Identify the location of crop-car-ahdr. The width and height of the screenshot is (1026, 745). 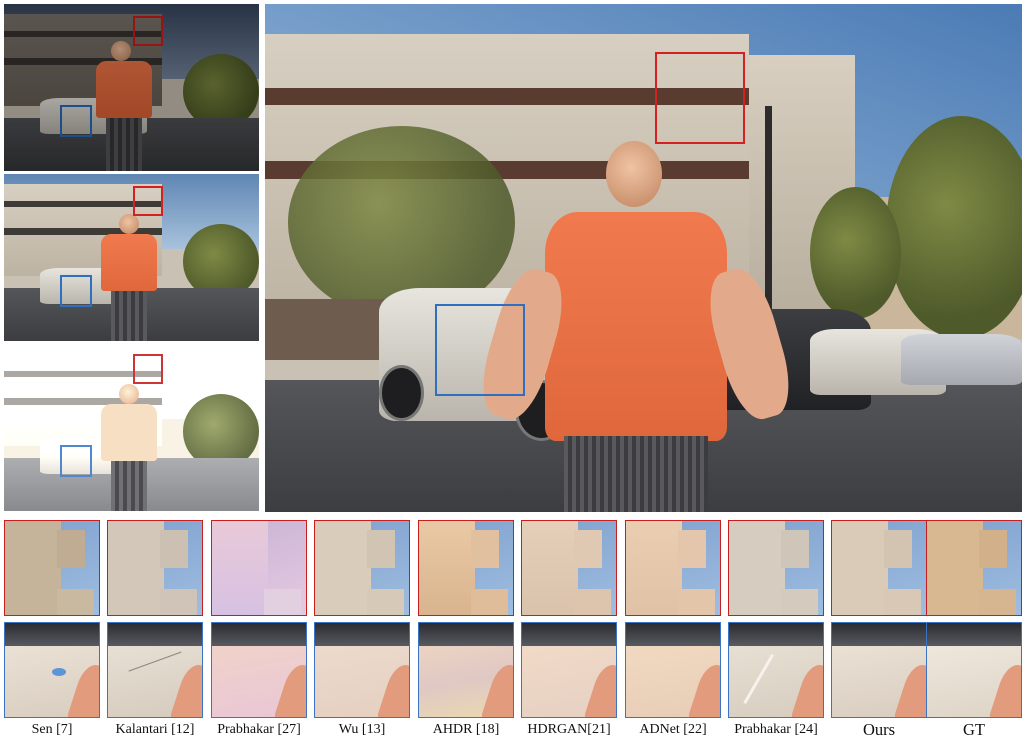
(466, 670).